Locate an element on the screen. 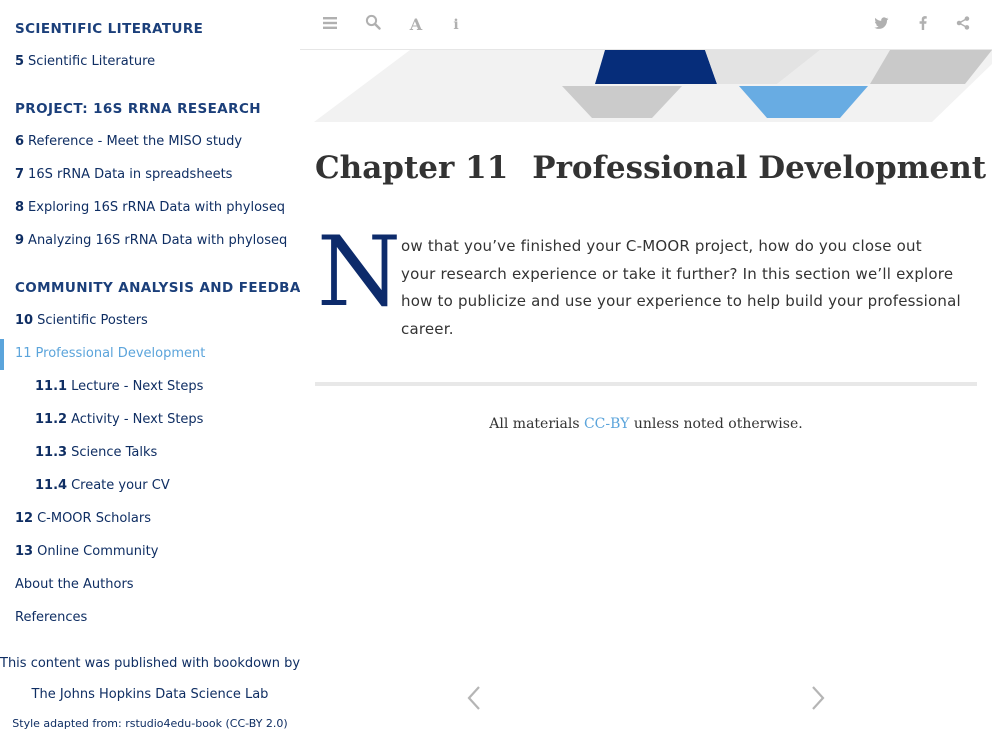  cc-by-link: CC-BY is located at coordinates (606, 424).